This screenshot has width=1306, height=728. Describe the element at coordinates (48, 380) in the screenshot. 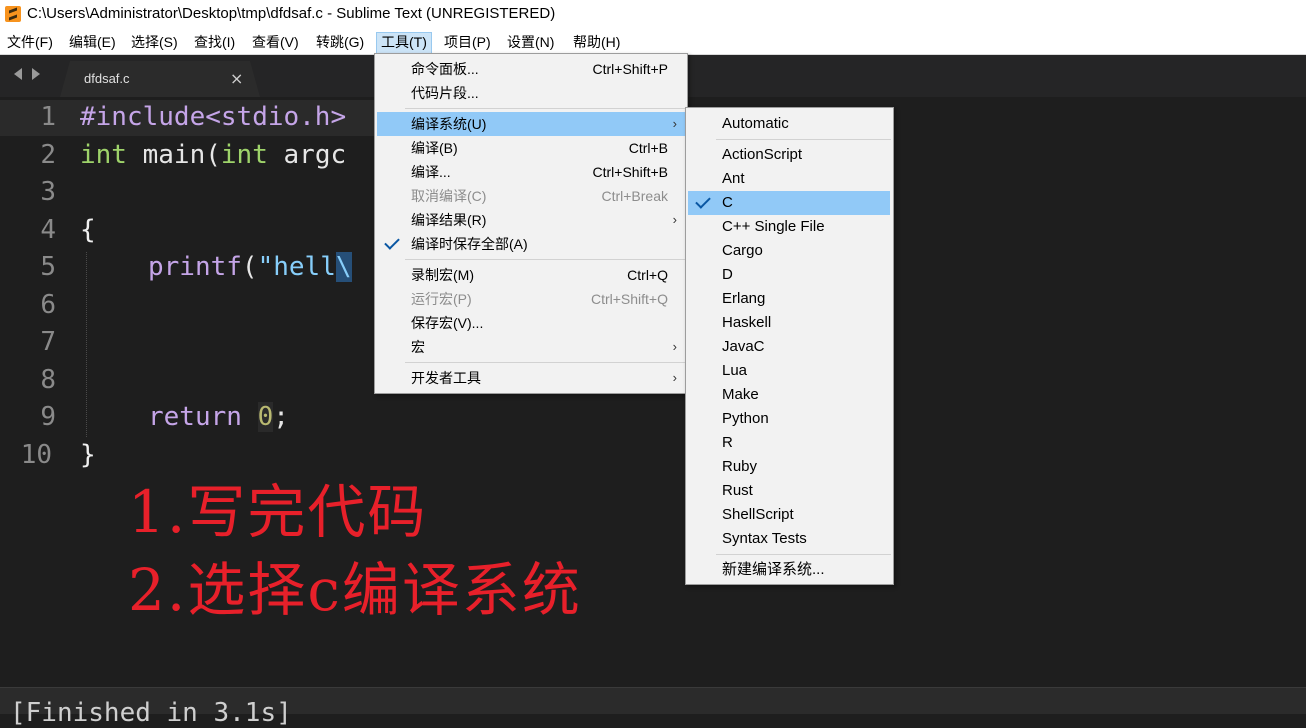

I see `line-number: 8` at that location.